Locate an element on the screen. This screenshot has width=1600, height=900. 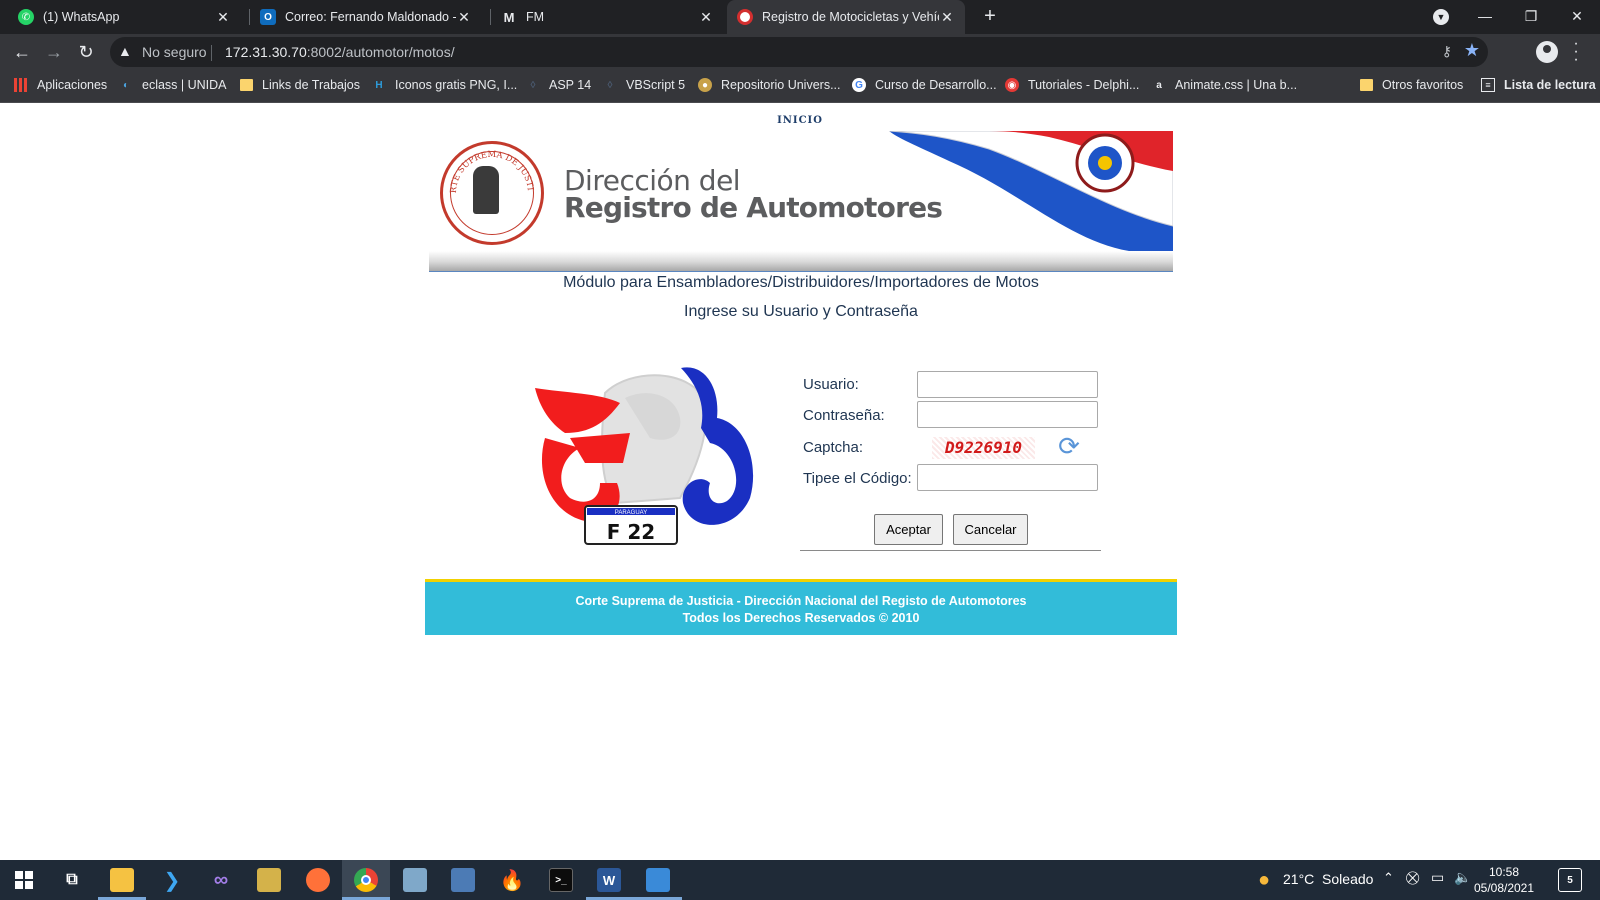
tab-fm: M FM ✕ is located at coordinates (607, 17).